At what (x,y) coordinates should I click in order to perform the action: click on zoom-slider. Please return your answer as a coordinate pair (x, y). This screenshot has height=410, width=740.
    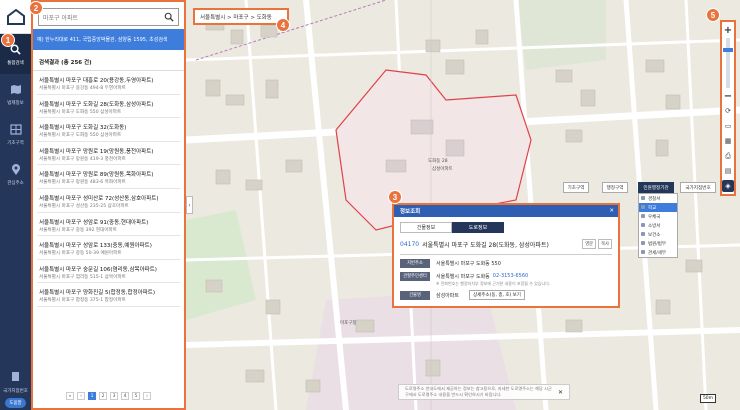
    Looking at the image, I should click on (728, 63).